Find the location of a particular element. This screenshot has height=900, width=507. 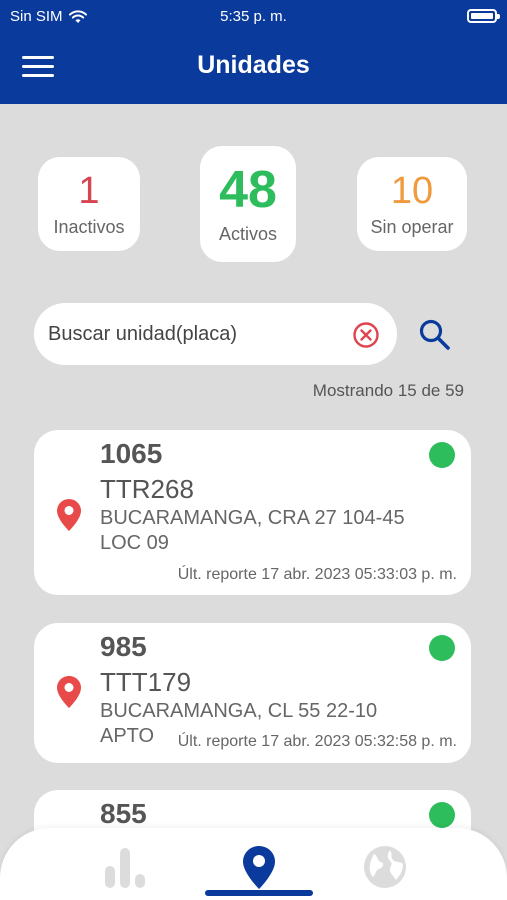

stat-active-value: 48 is located at coordinates (248, 190).